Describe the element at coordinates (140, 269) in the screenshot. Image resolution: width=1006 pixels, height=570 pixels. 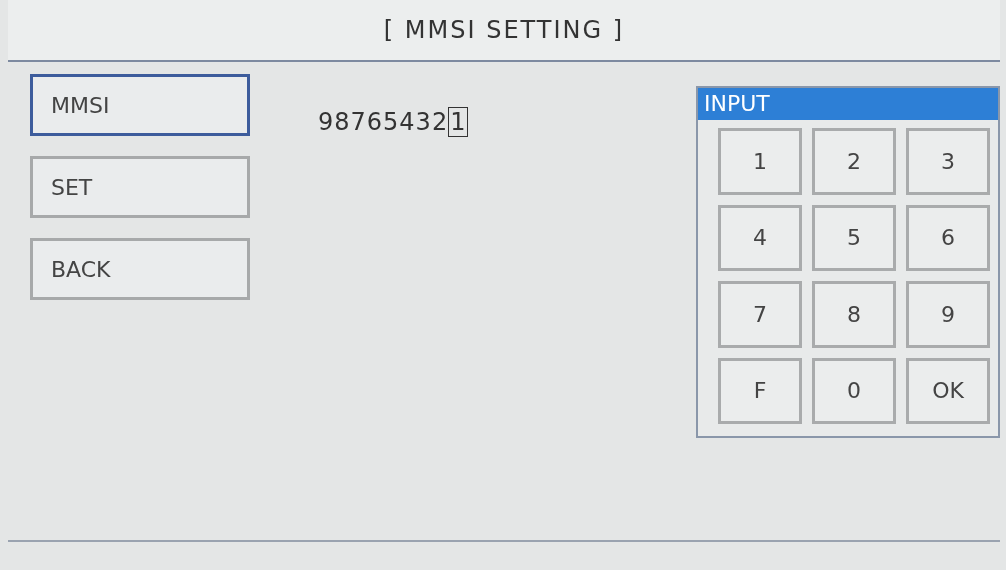
I see `menu-button: BACK` at that location.